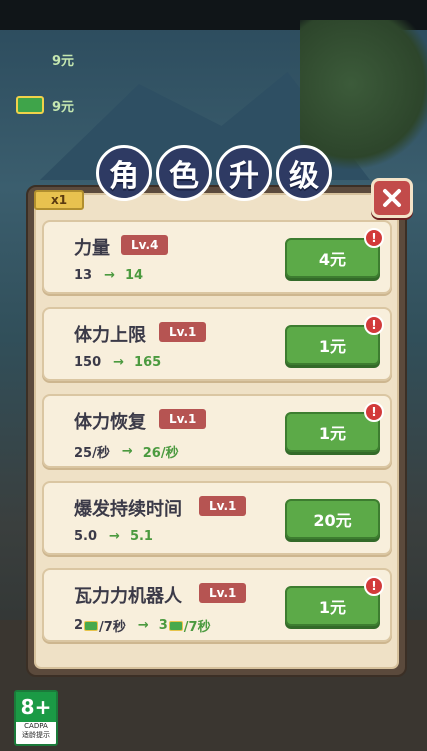 The width and height of the screenshot is (427, 751). I want to click on level-badge: Lv.4, so click(145, 245).